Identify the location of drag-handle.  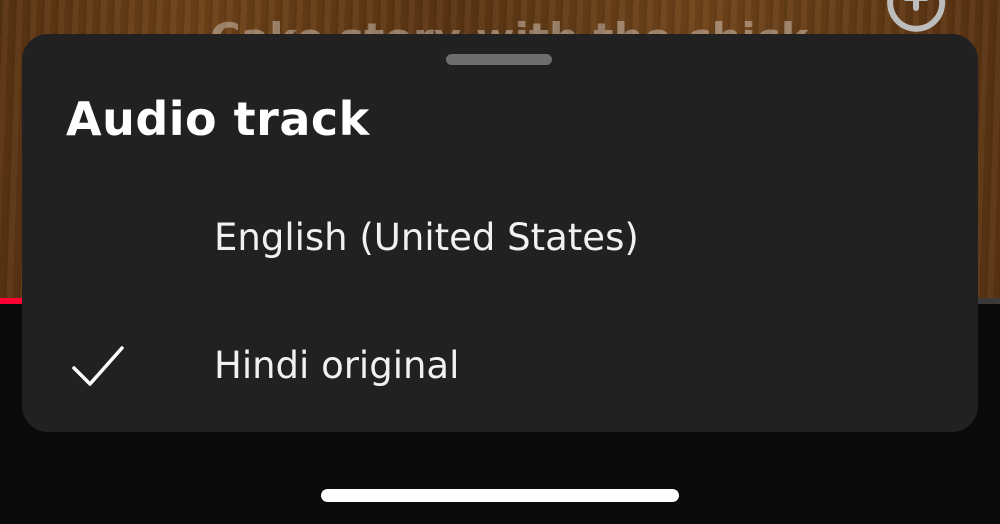
(499, 59).